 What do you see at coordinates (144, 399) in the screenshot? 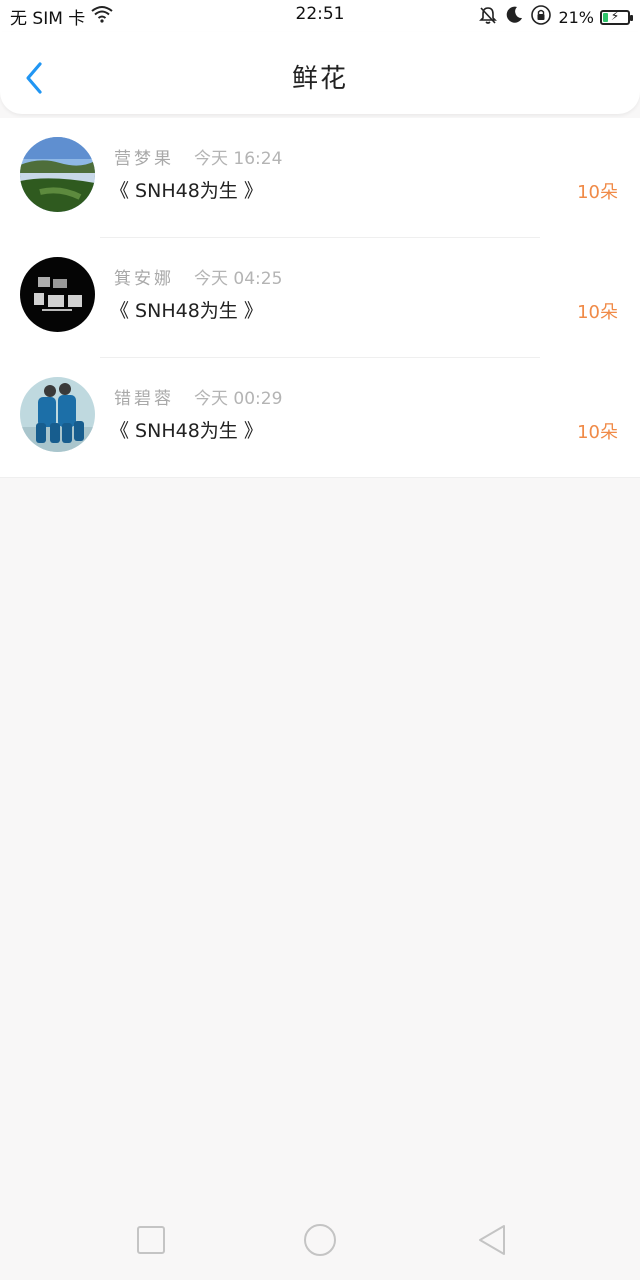
I see `sender-name: 错碧蓉` at bounding box center [144, 399].